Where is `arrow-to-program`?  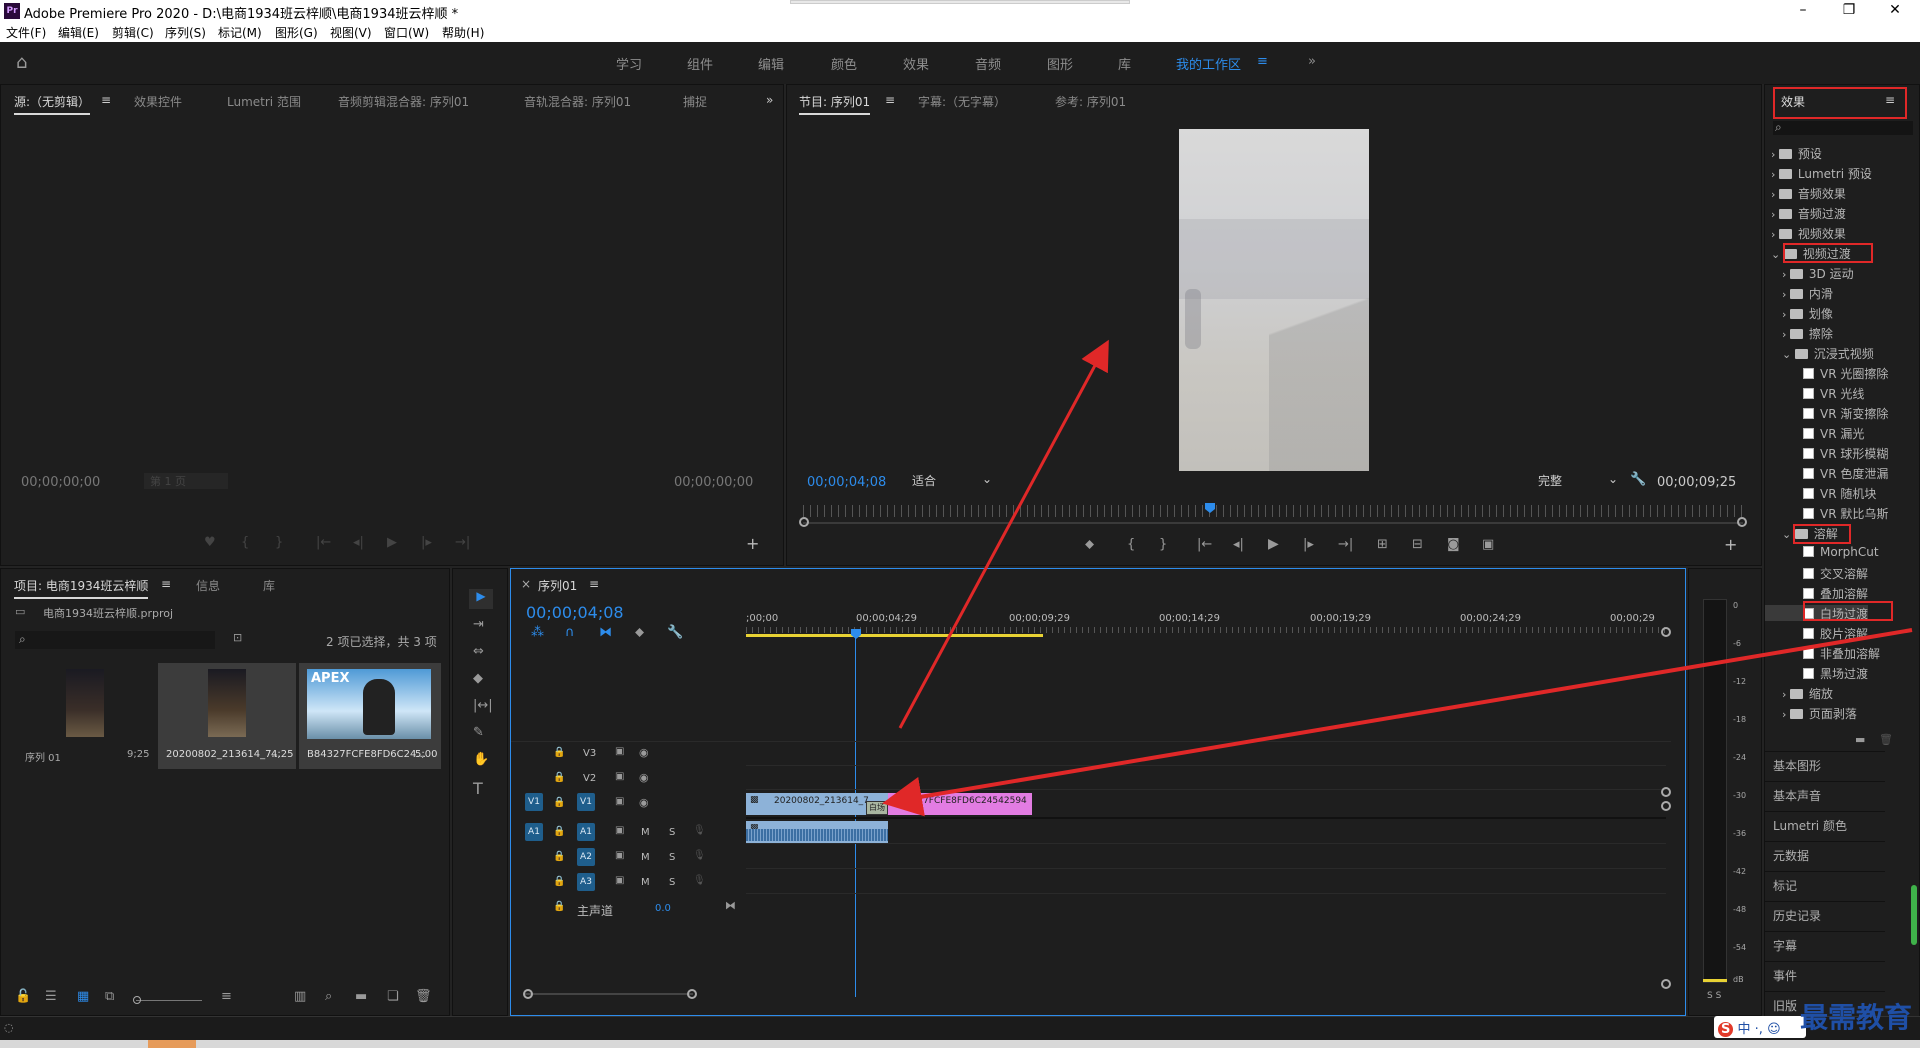
arrow-to-program is located at coordinates (1003, 534).